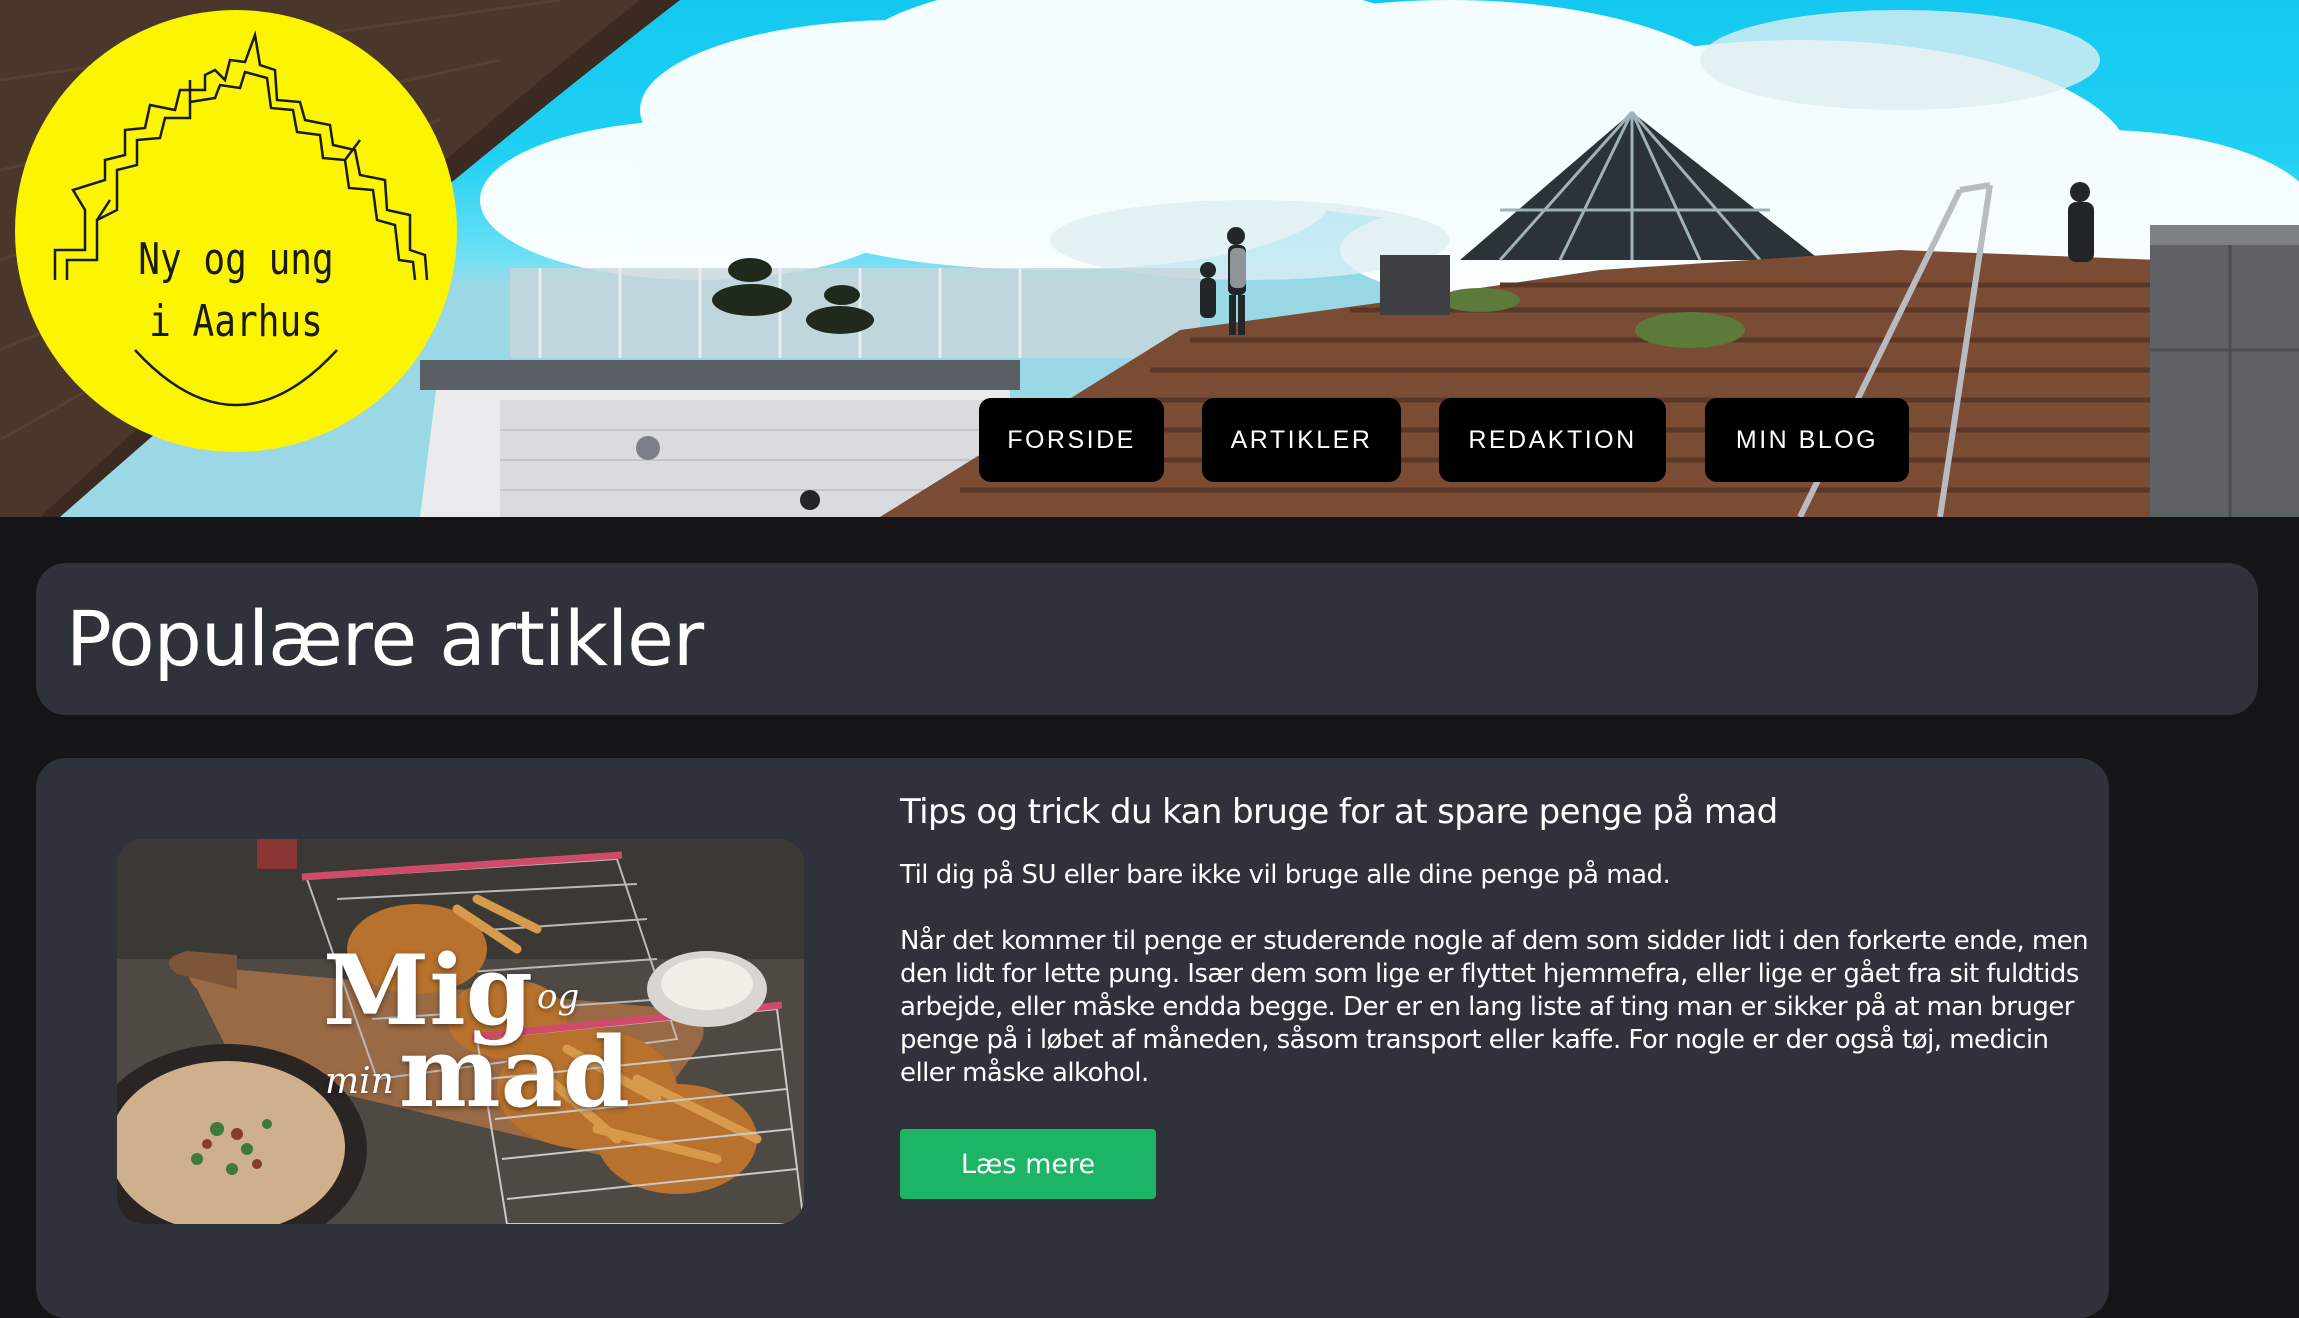 The image size is (2299, 1318). Describe the element at coordinates (236, 259) in the screenshot. I see `logo-line-1: Ny og ung` at that location.